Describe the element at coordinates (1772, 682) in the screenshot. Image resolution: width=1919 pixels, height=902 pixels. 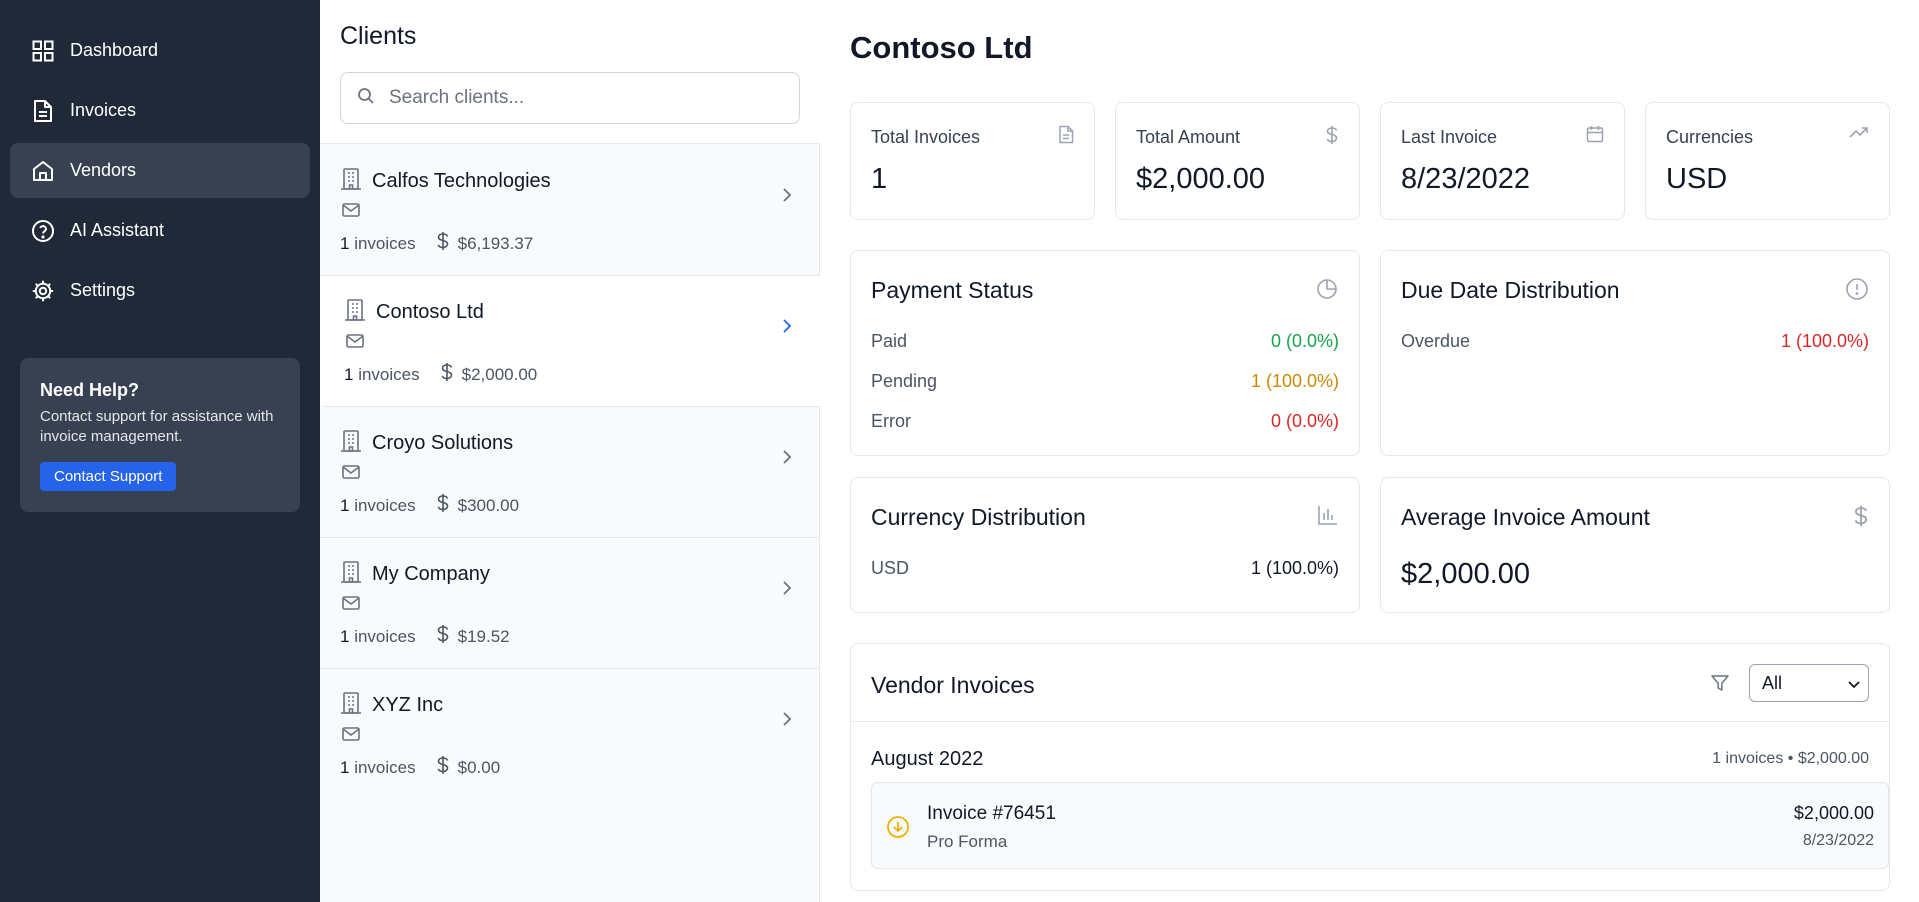
I see `filter-value: All` at that location.